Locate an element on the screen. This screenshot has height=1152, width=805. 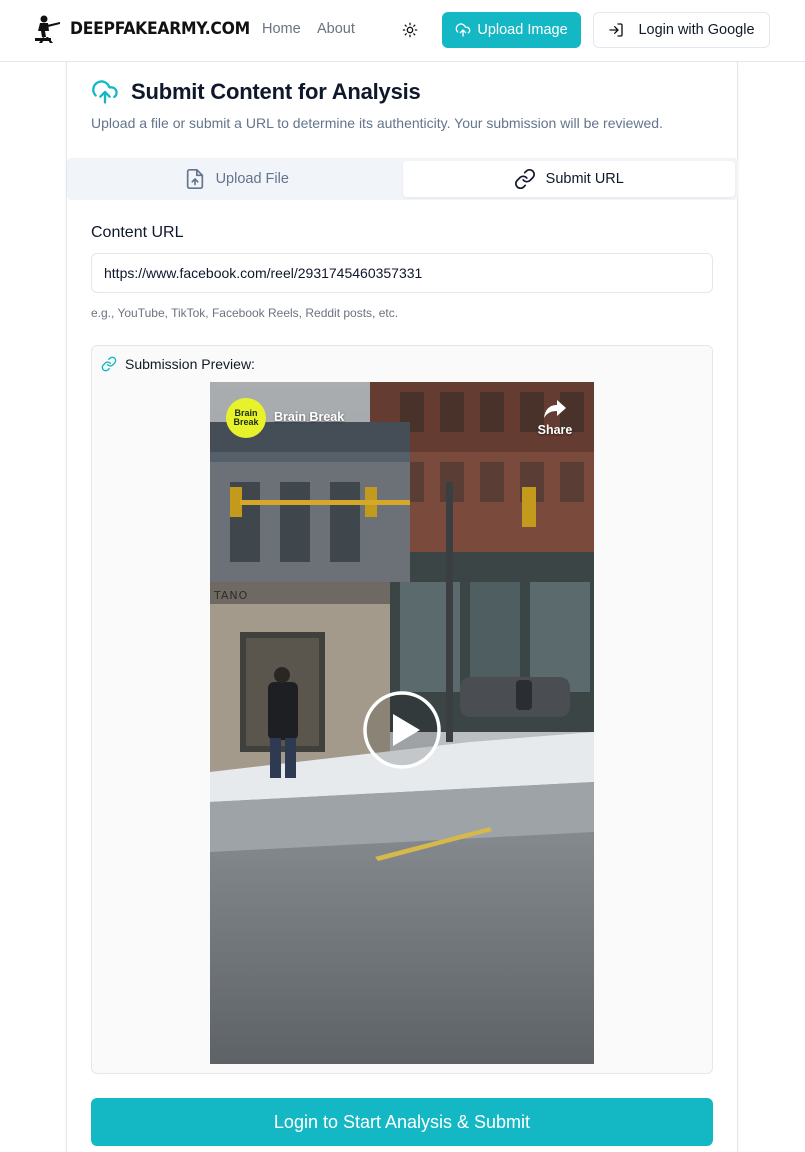
site-logo: DEEPFAKEARMY.COM is located at coordinates (149, 29).